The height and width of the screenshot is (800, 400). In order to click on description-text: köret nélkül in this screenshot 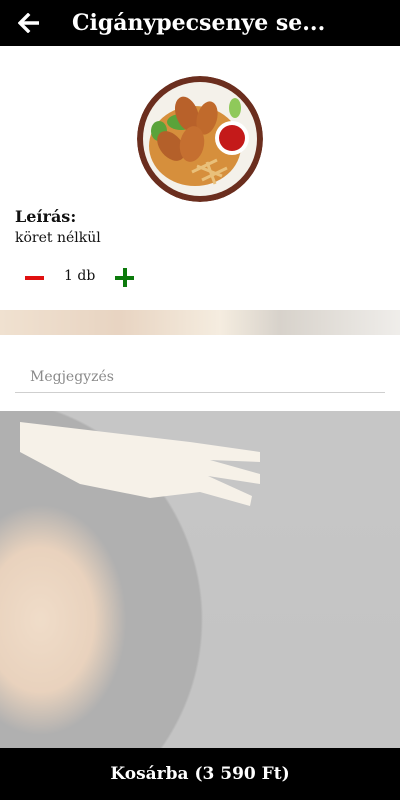, I will do `click(58, 238)`.